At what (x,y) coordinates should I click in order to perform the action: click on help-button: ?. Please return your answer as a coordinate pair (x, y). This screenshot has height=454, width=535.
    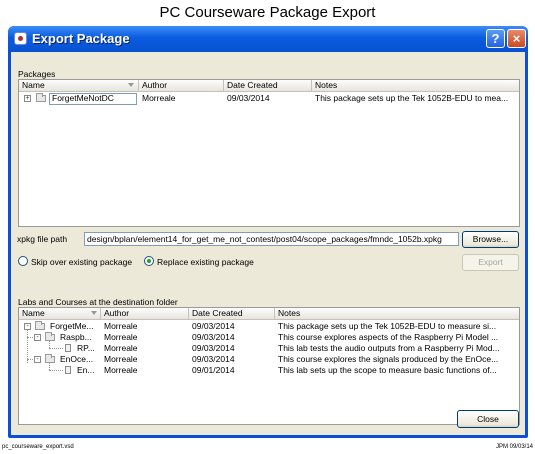
    Looking at the image, I should click on (495, 38).